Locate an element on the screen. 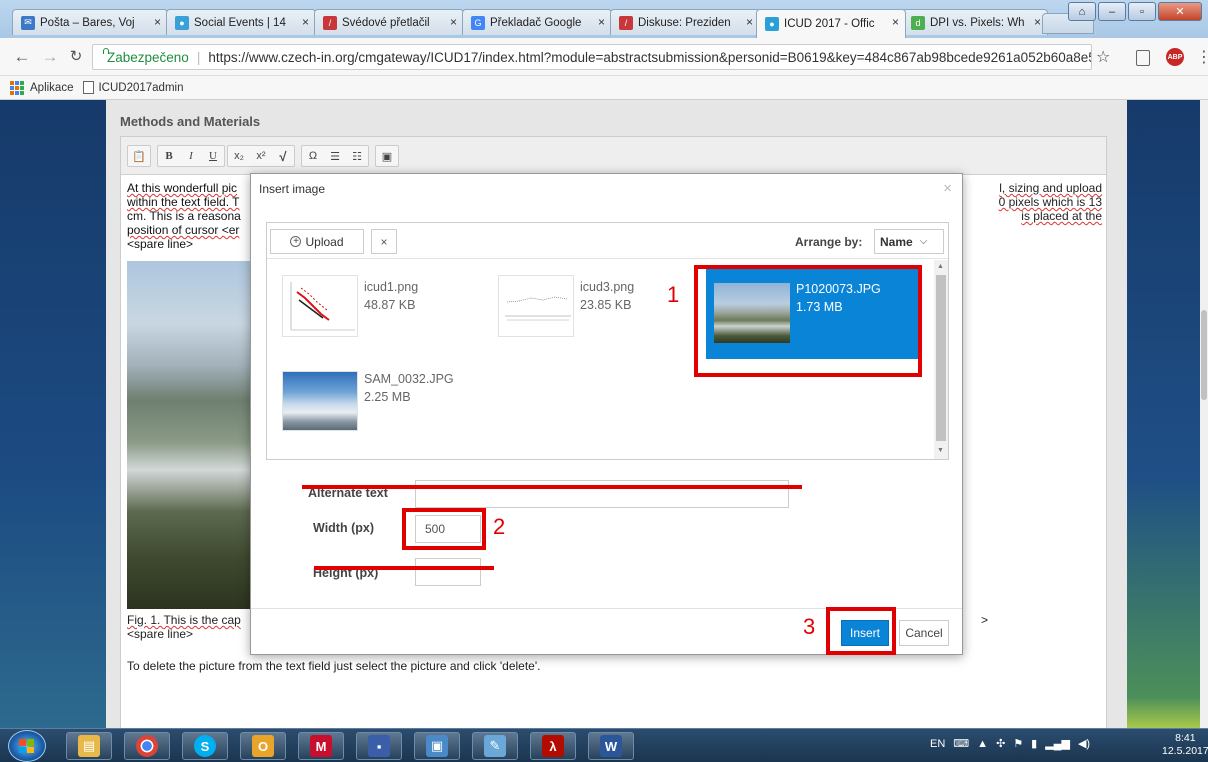 The image size is (1208, 762). tab-social-events: ● Social Events | 14 × is located at coordinates (241, 22).